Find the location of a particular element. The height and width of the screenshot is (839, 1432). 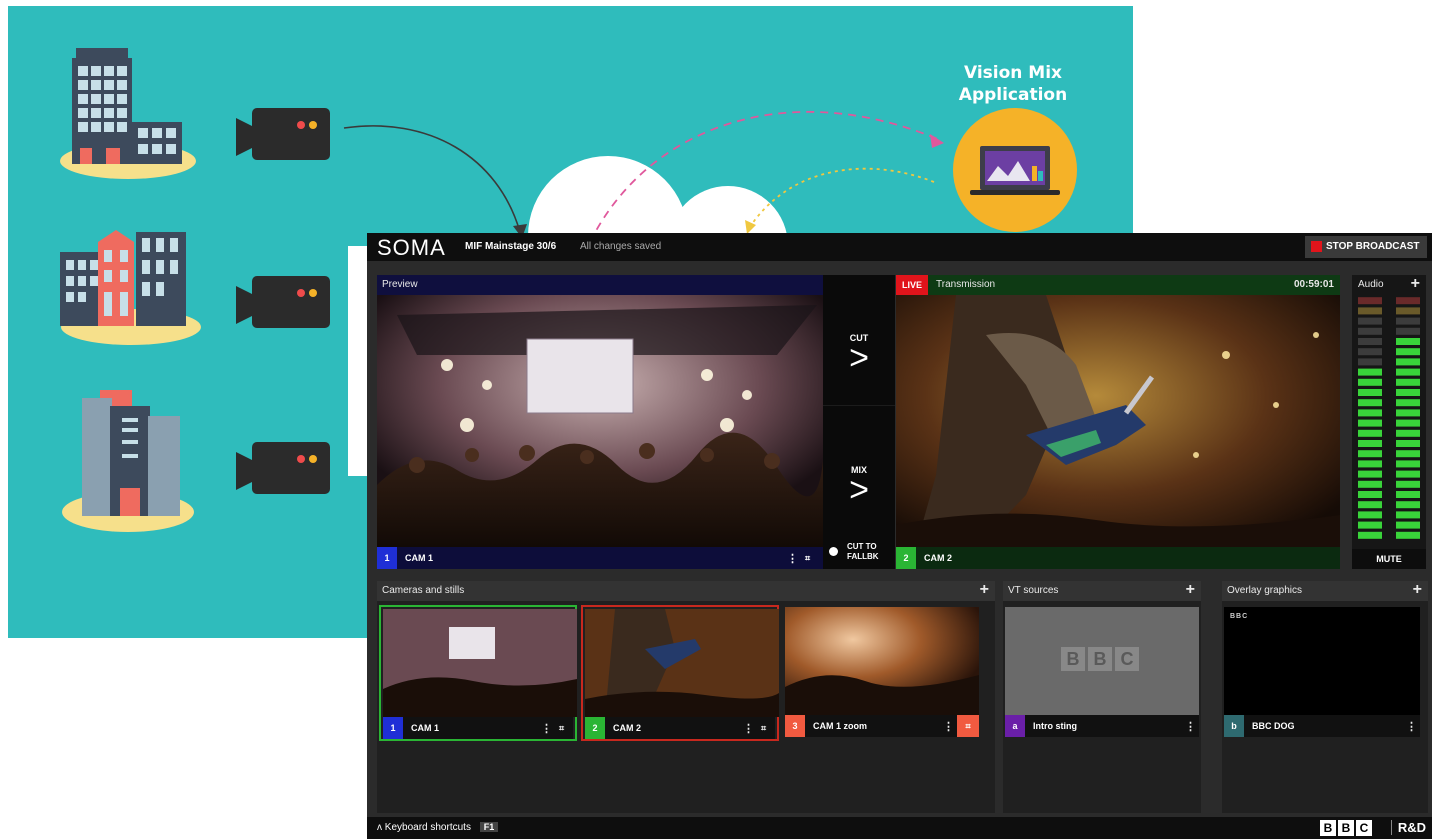

mix-chevron-icon: > is located at coordinates (859, 490).